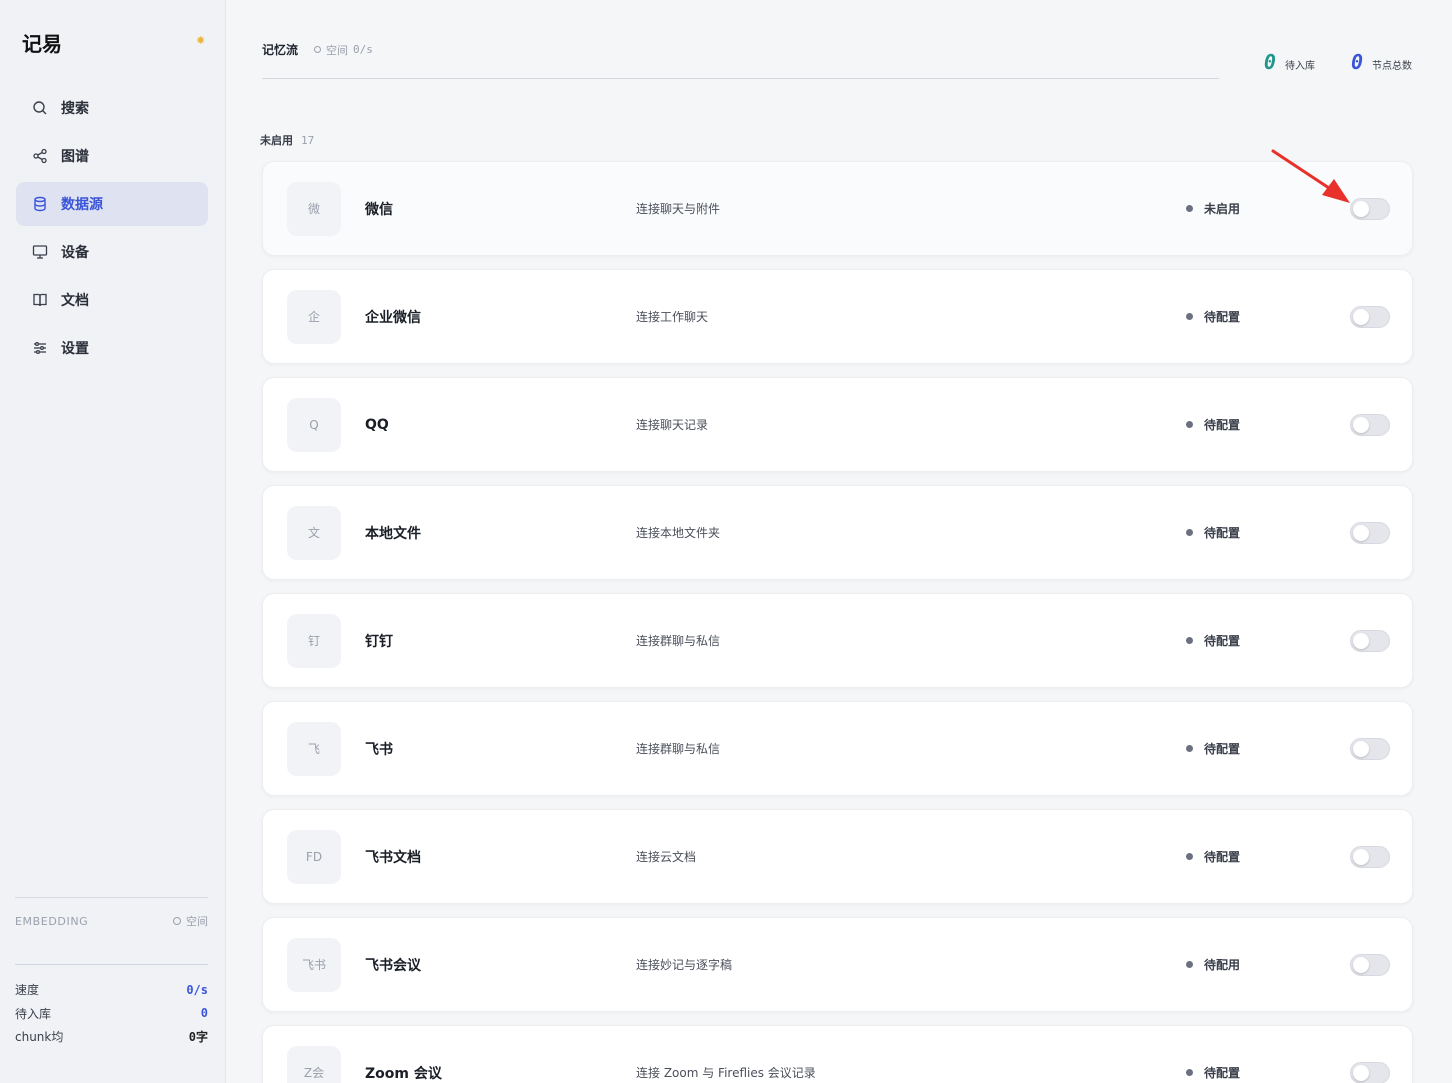 This screenshot has height=1083, width=1452. What do you see at coordinates (197, 989) in the screenshot?
I see `stat-value: 0/s` at bounding box center [197, 989].